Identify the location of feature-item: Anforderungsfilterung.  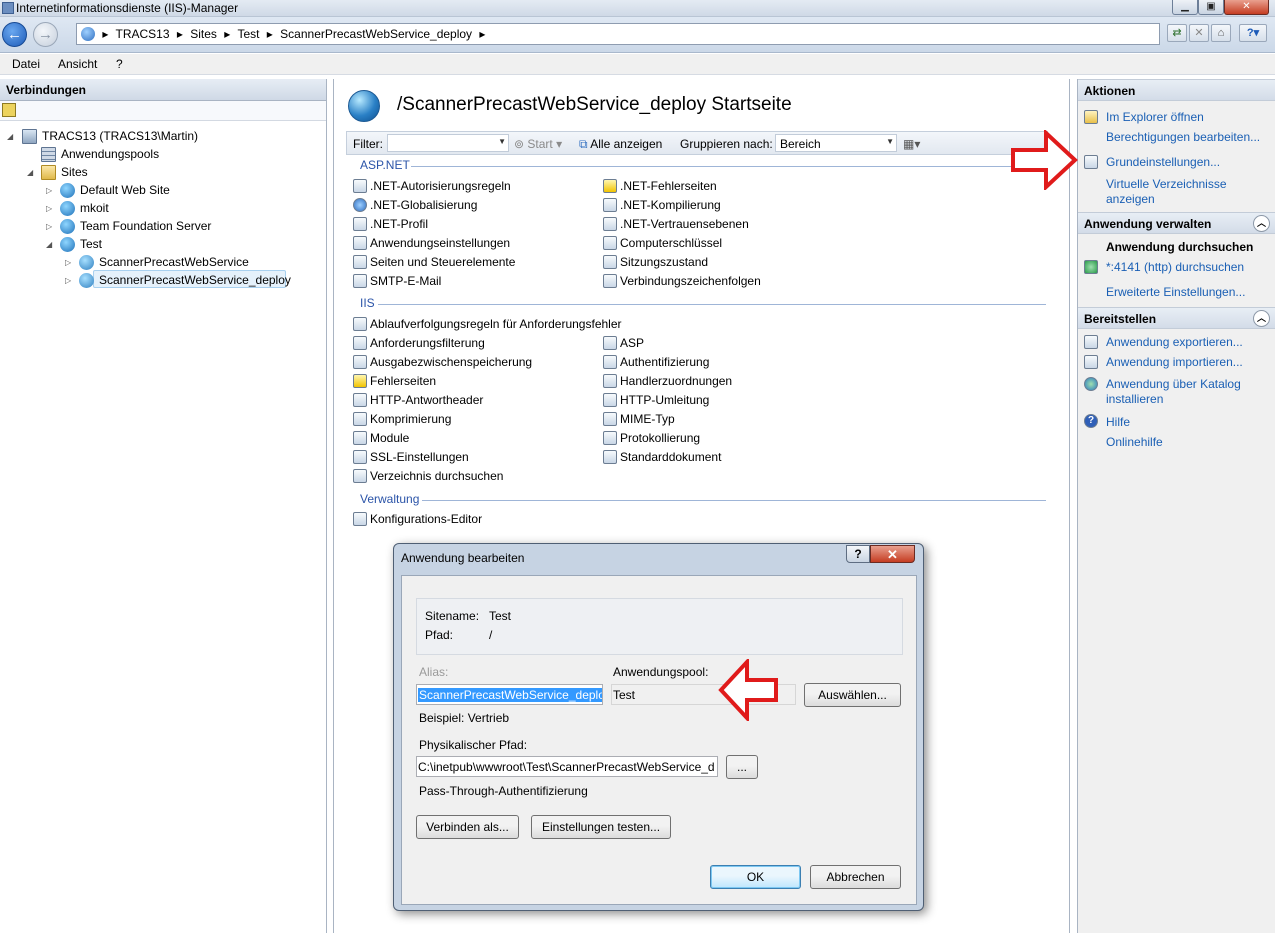
(427, 343).